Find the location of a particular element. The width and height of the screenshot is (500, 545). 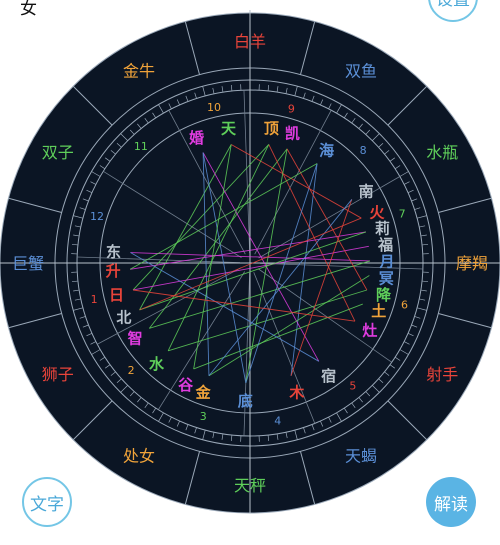

sign-label: 巨蟹 is located at coordinates (28, 263).